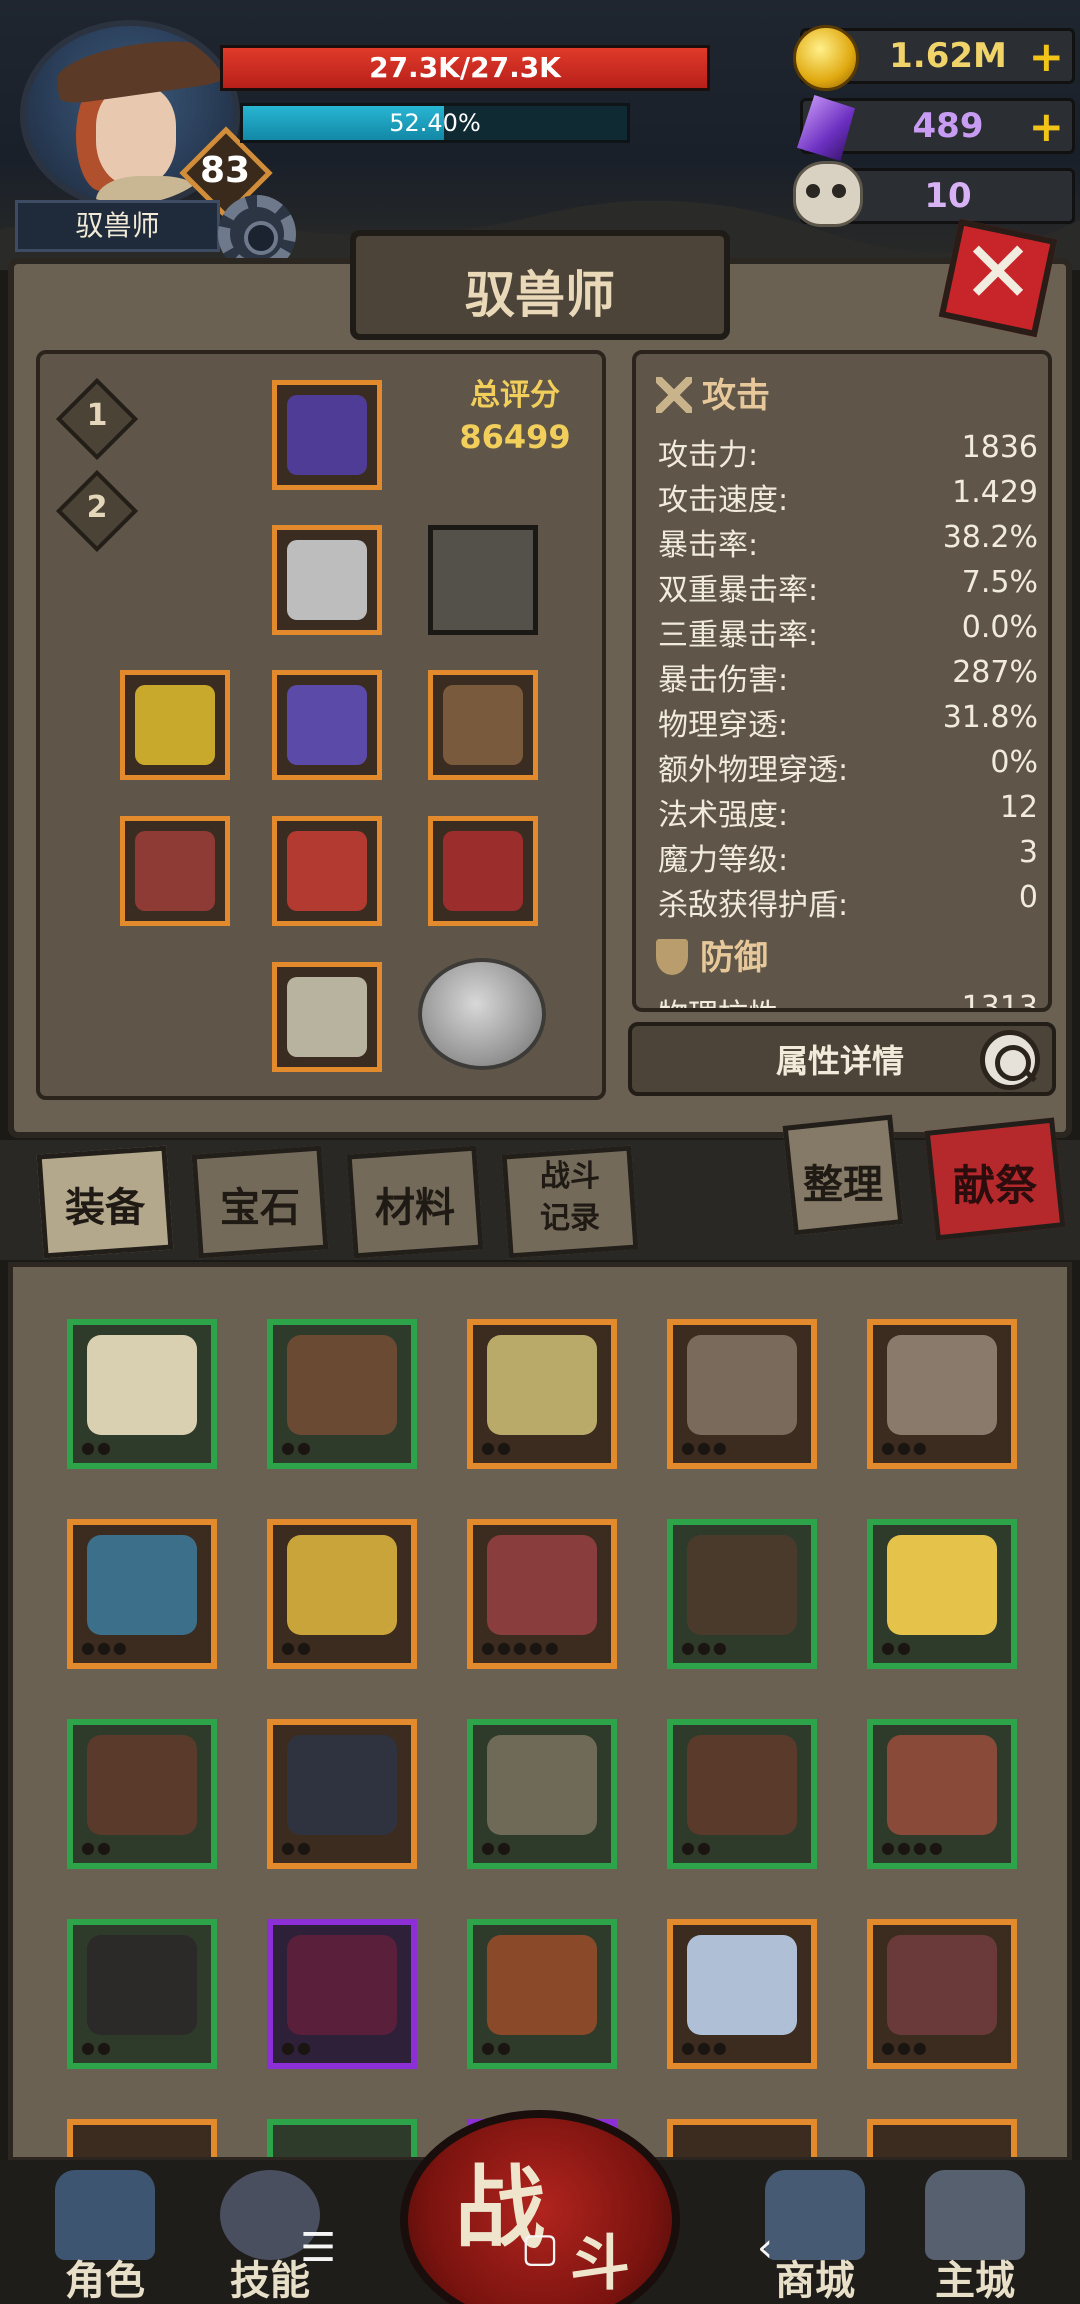 The width and height of the screenshot is (1080, 2304). Describe the element at coordinates (515, 395) in the screenshot. I see `score-label: 总评分` at that location.